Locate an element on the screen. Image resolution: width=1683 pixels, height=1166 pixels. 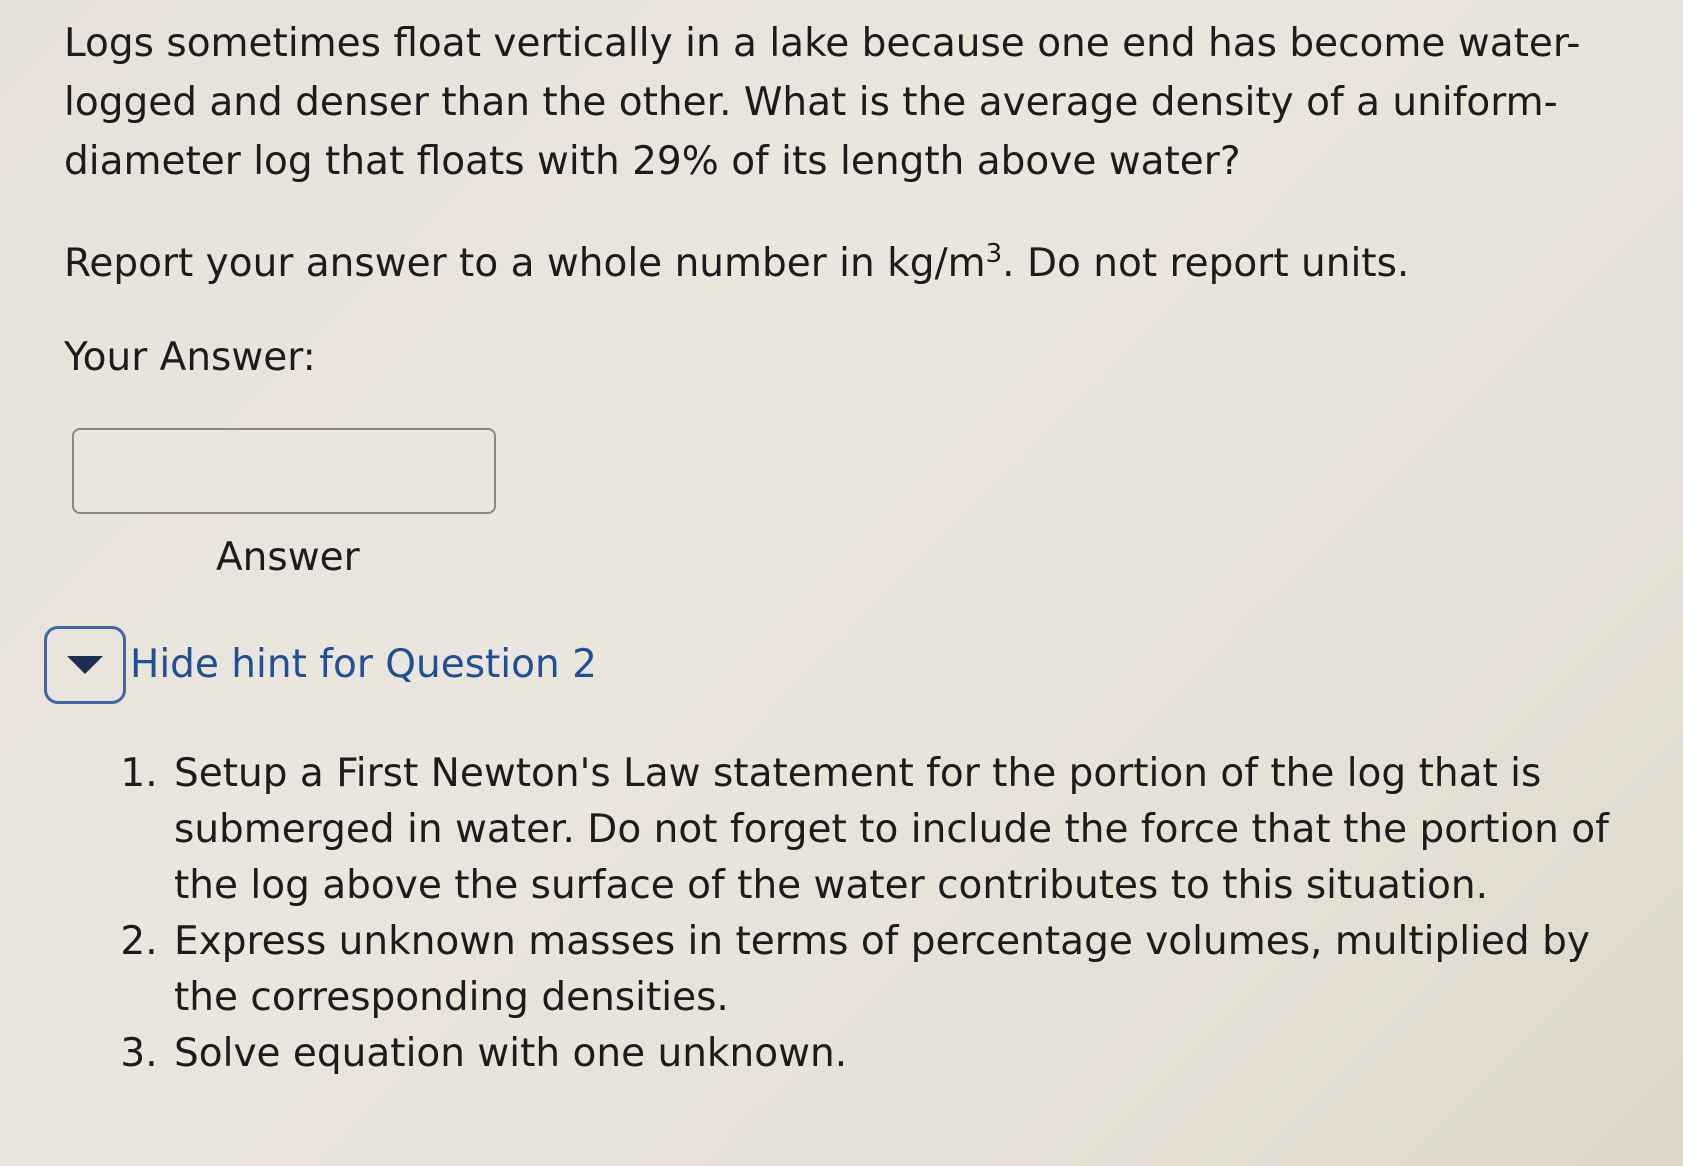
triangle-down-icon is located at coordinates (85, 665).